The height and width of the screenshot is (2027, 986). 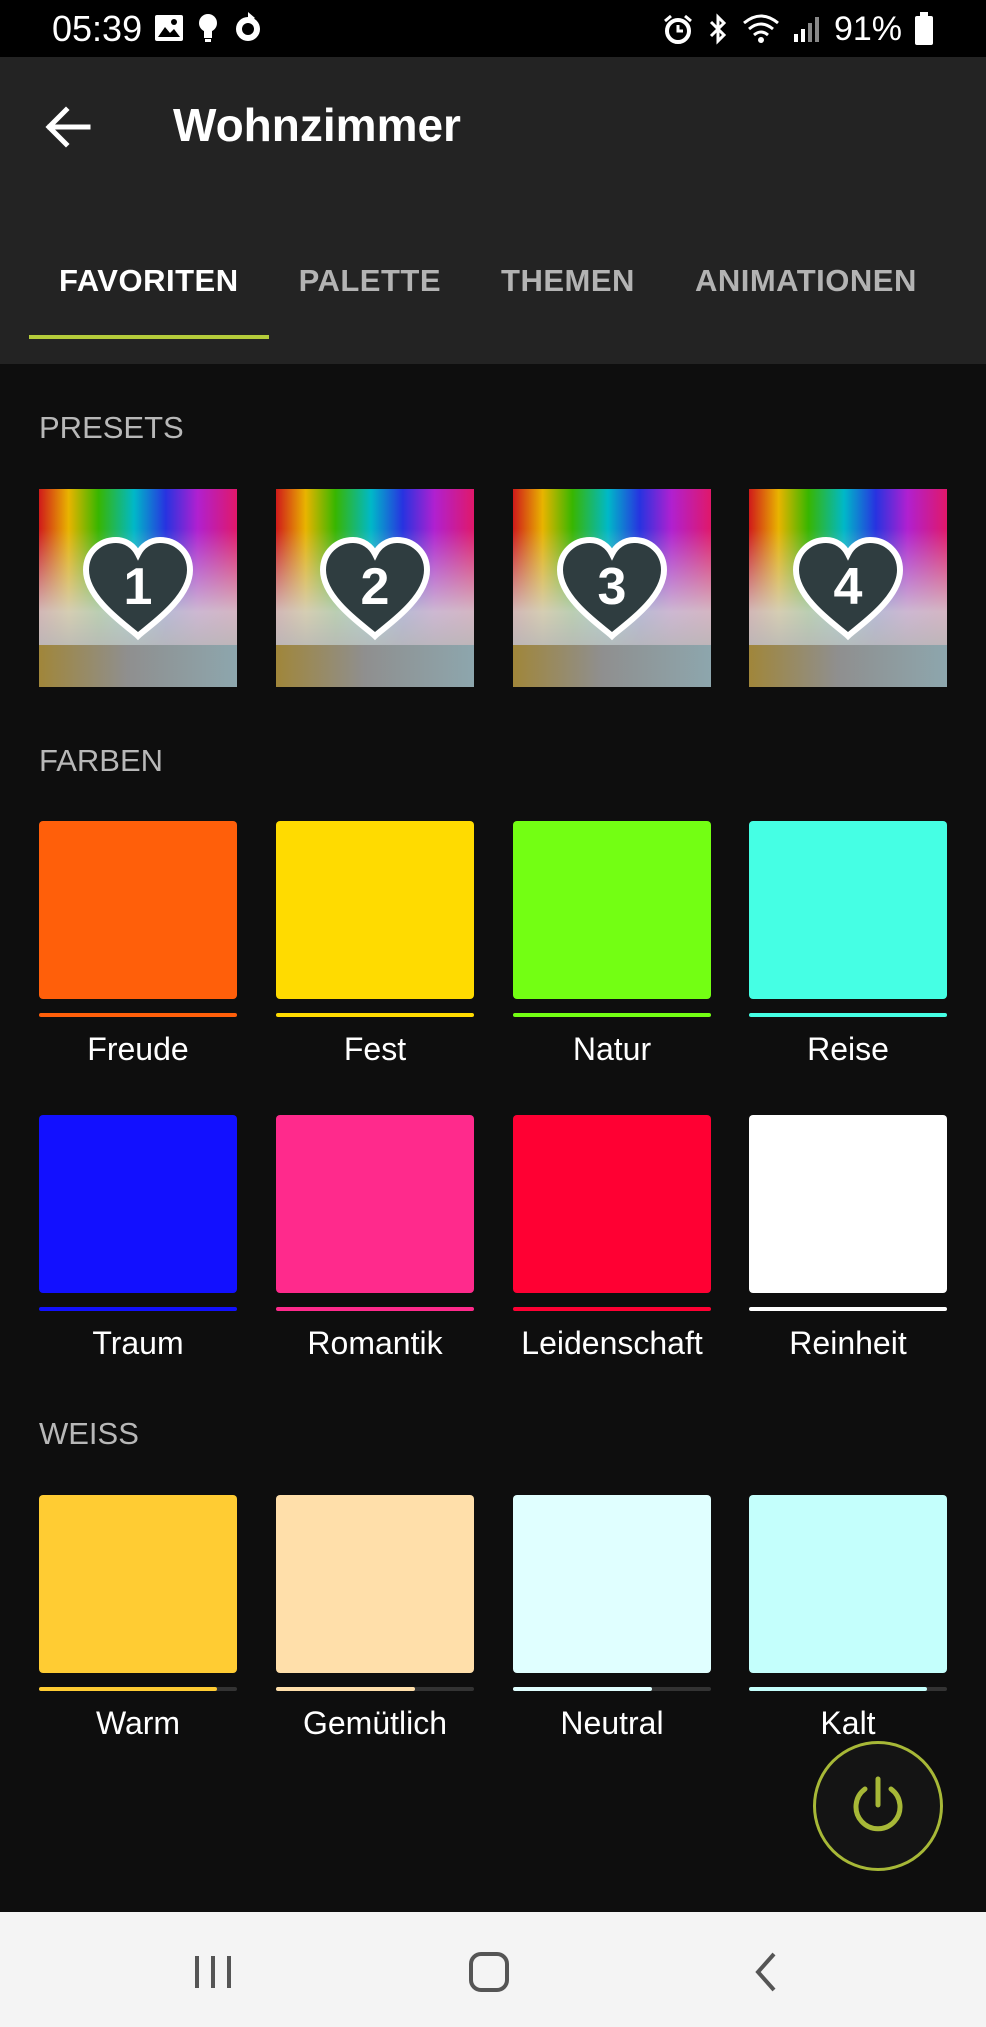 I want to click on battery-icon, so click(x=924, y=29).